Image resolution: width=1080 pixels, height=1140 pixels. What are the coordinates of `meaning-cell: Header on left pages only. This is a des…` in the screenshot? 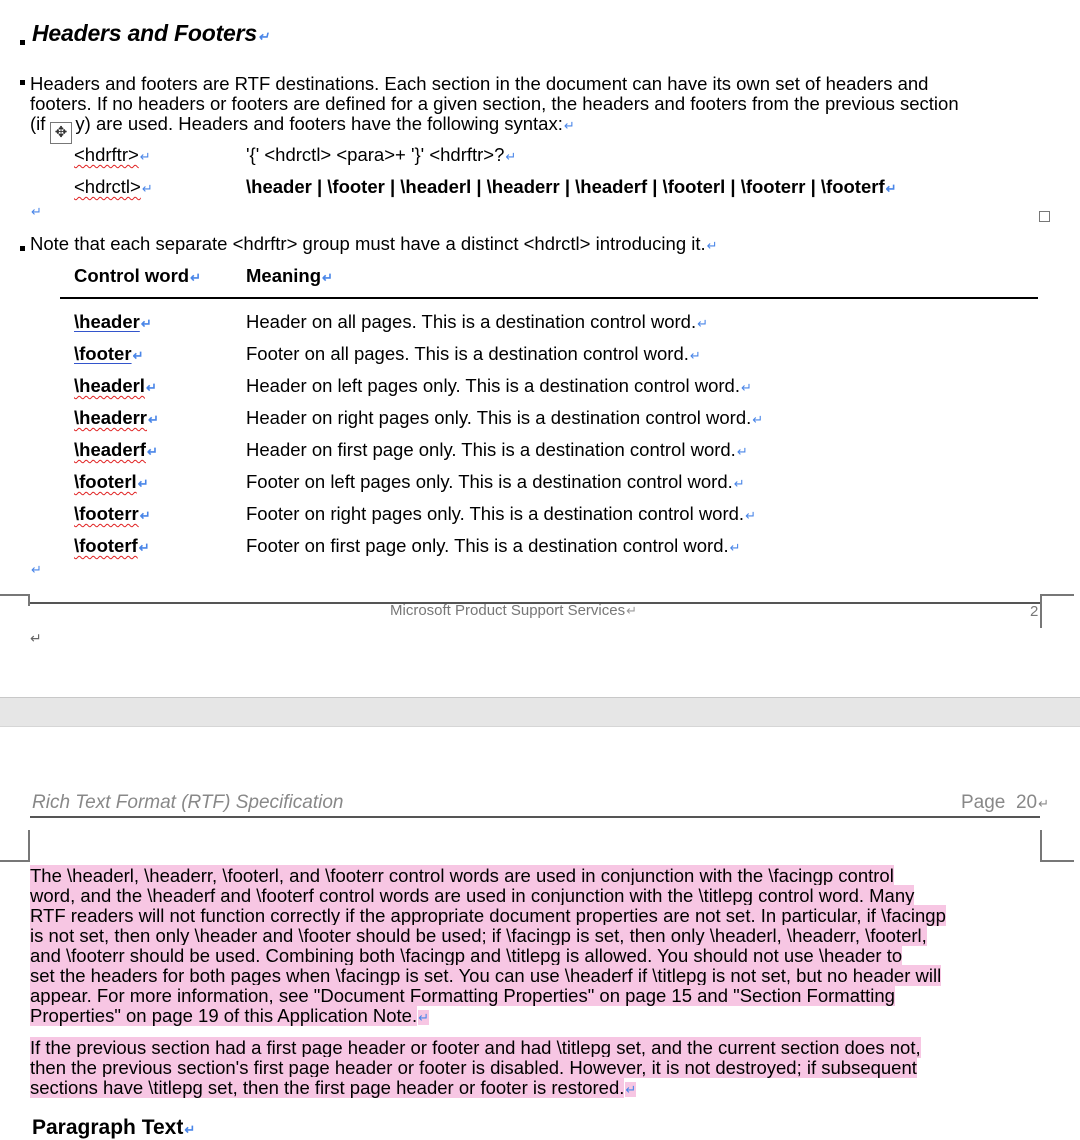 It's located at (499, 387).